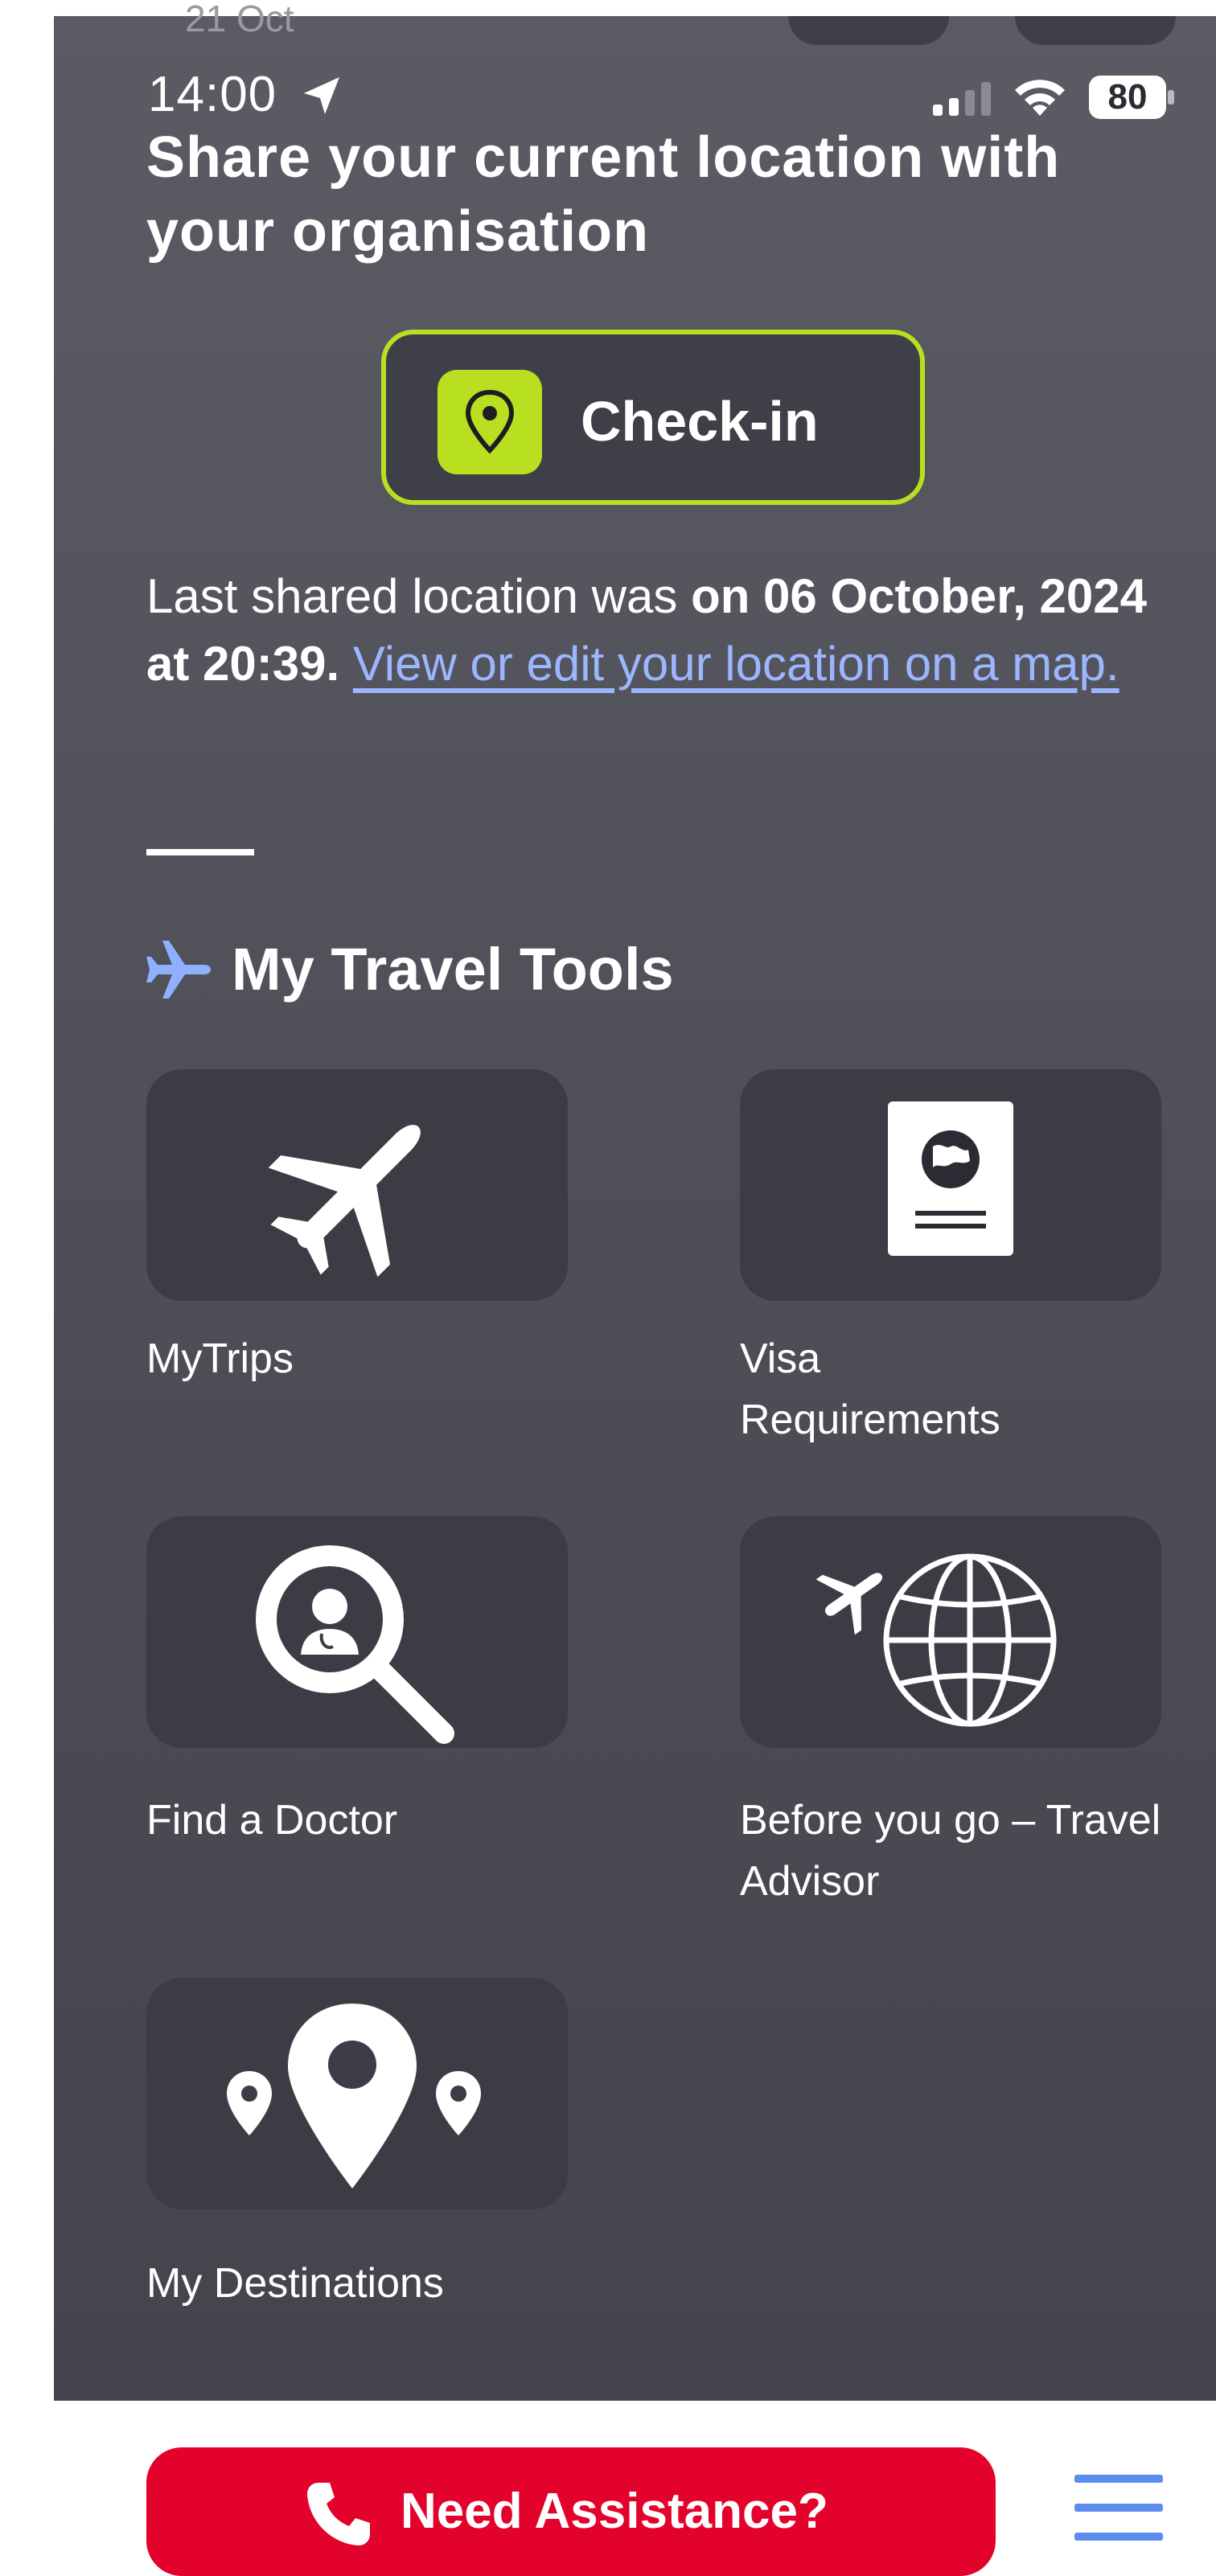 This screenshot has height=2576, width=1216. What do you see at coordinates (419, 596) in the screenshot?
I see `last-shared-prefix: Last shared location was` at bounding box center [419, 596].